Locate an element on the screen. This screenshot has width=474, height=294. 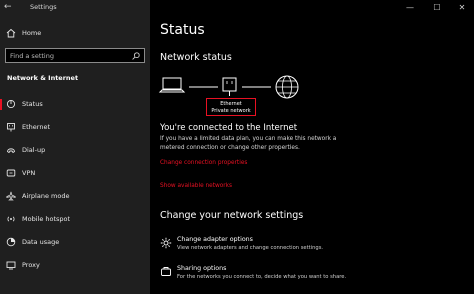
section-title: Network & Internet is located at coordinates (43, 78).